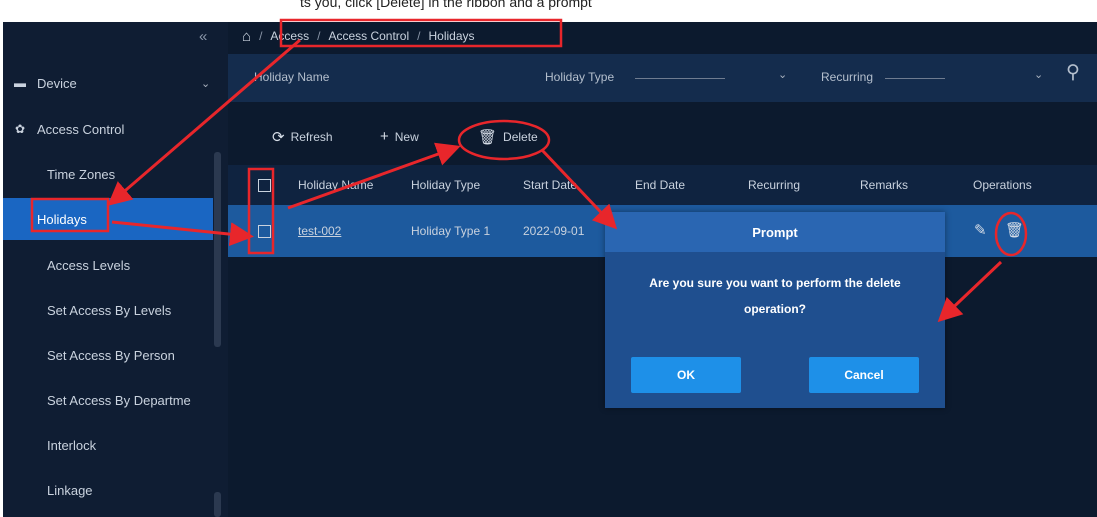 The height and width of the screenshot is (517, 1097). Describe the element at coordinates (451, 231) in the screenshot. I see `cell-holiday-type: Holiday Type 1` at that location.